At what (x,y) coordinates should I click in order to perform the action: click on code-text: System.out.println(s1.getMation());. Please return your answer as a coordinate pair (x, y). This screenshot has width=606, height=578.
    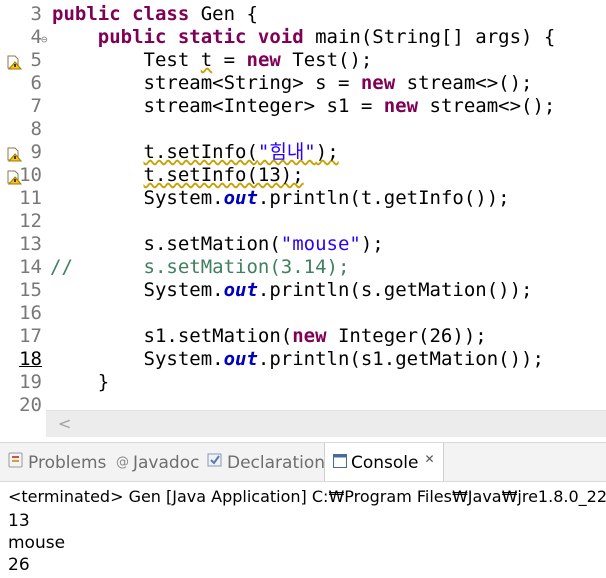
    Looking at the image, I should click on (298, 359).